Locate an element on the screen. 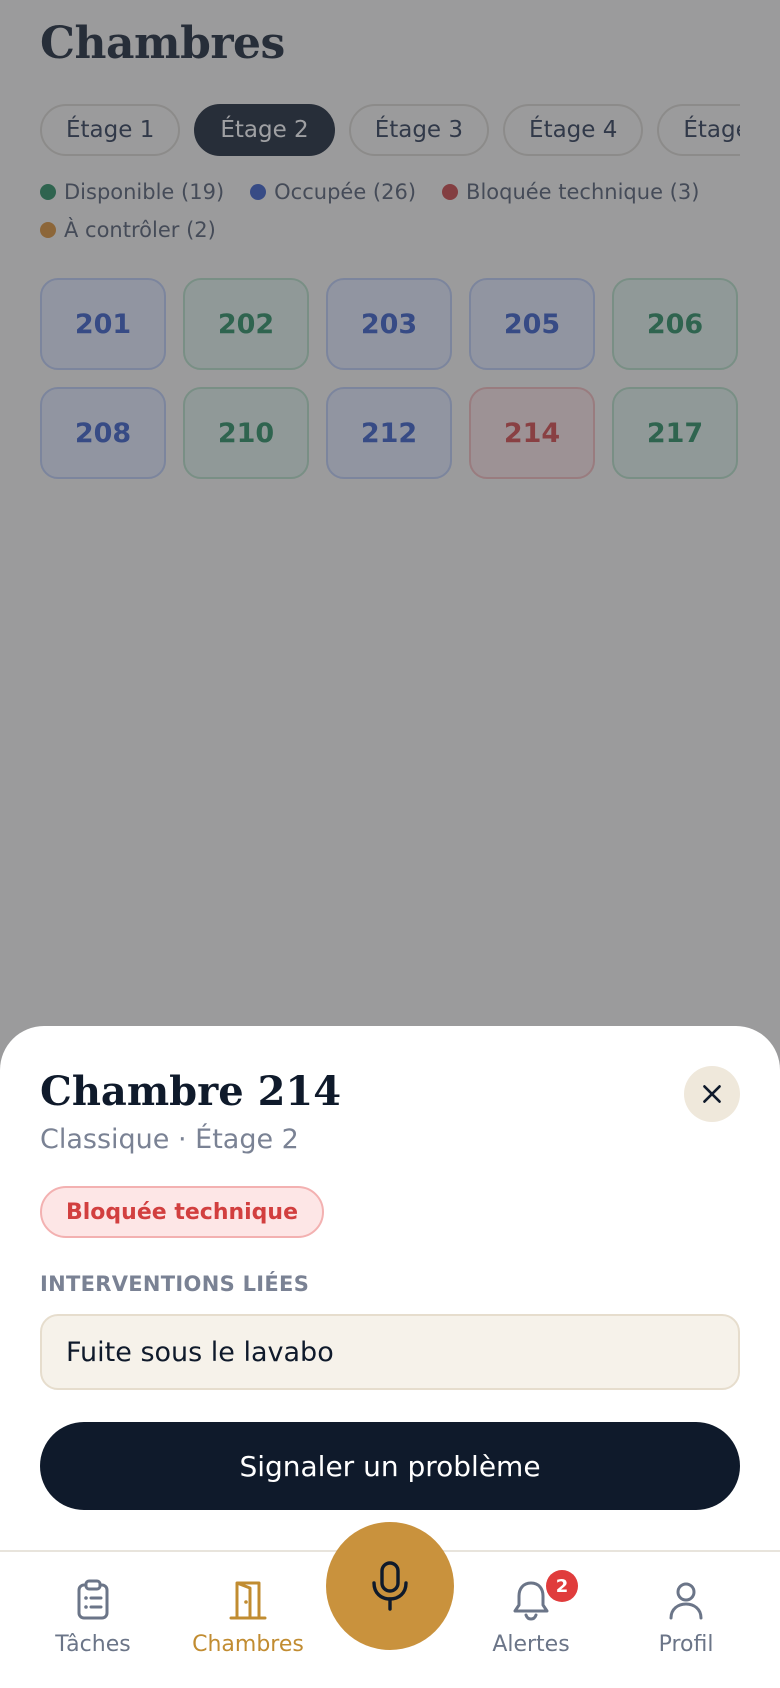  interventions-section-label: INTERVENTIONS LIÉES is located at coordinates (175, 1284).